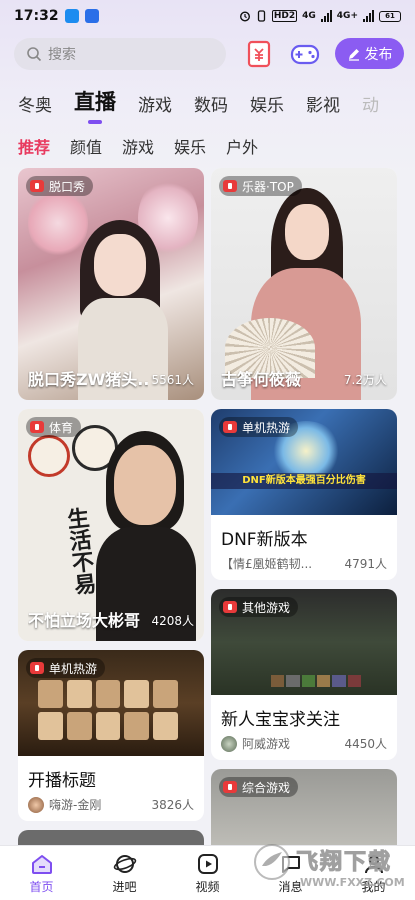 The height and width of the screenshot is (900, 415). What do you see at coordinates (172, 380) in the screenshot?
I see `viewer-count: 5561人` at bounding box center [172, 380].